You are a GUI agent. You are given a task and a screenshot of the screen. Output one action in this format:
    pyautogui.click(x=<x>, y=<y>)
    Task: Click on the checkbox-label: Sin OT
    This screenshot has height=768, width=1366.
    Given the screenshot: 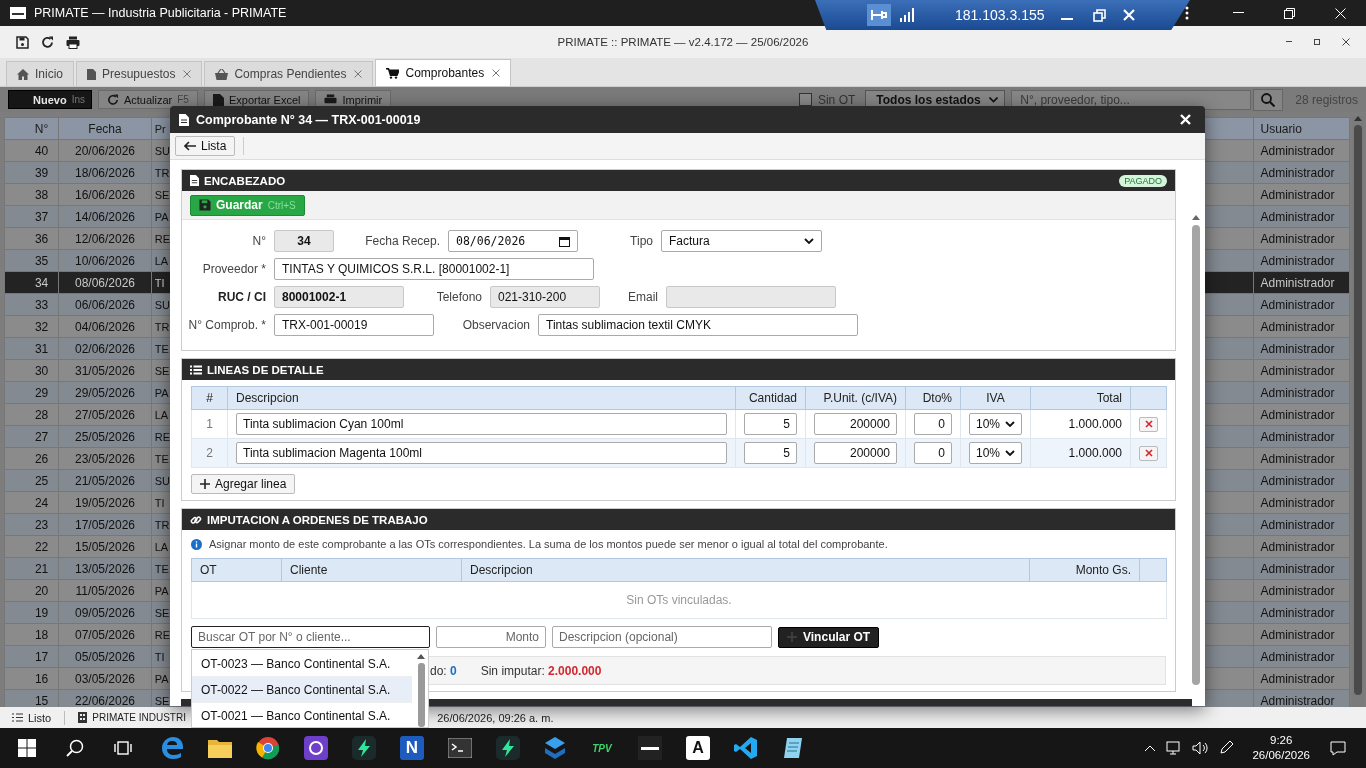 What is the action you would take?
    pyautogui.click(x=836, y=99)
    